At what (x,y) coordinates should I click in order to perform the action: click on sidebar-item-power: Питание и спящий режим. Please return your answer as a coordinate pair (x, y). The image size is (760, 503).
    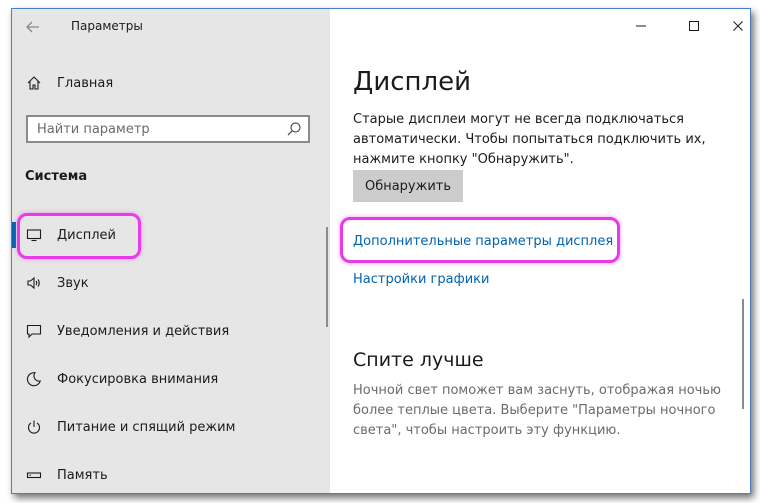
    Looking at the image, I should click on (171, 427).